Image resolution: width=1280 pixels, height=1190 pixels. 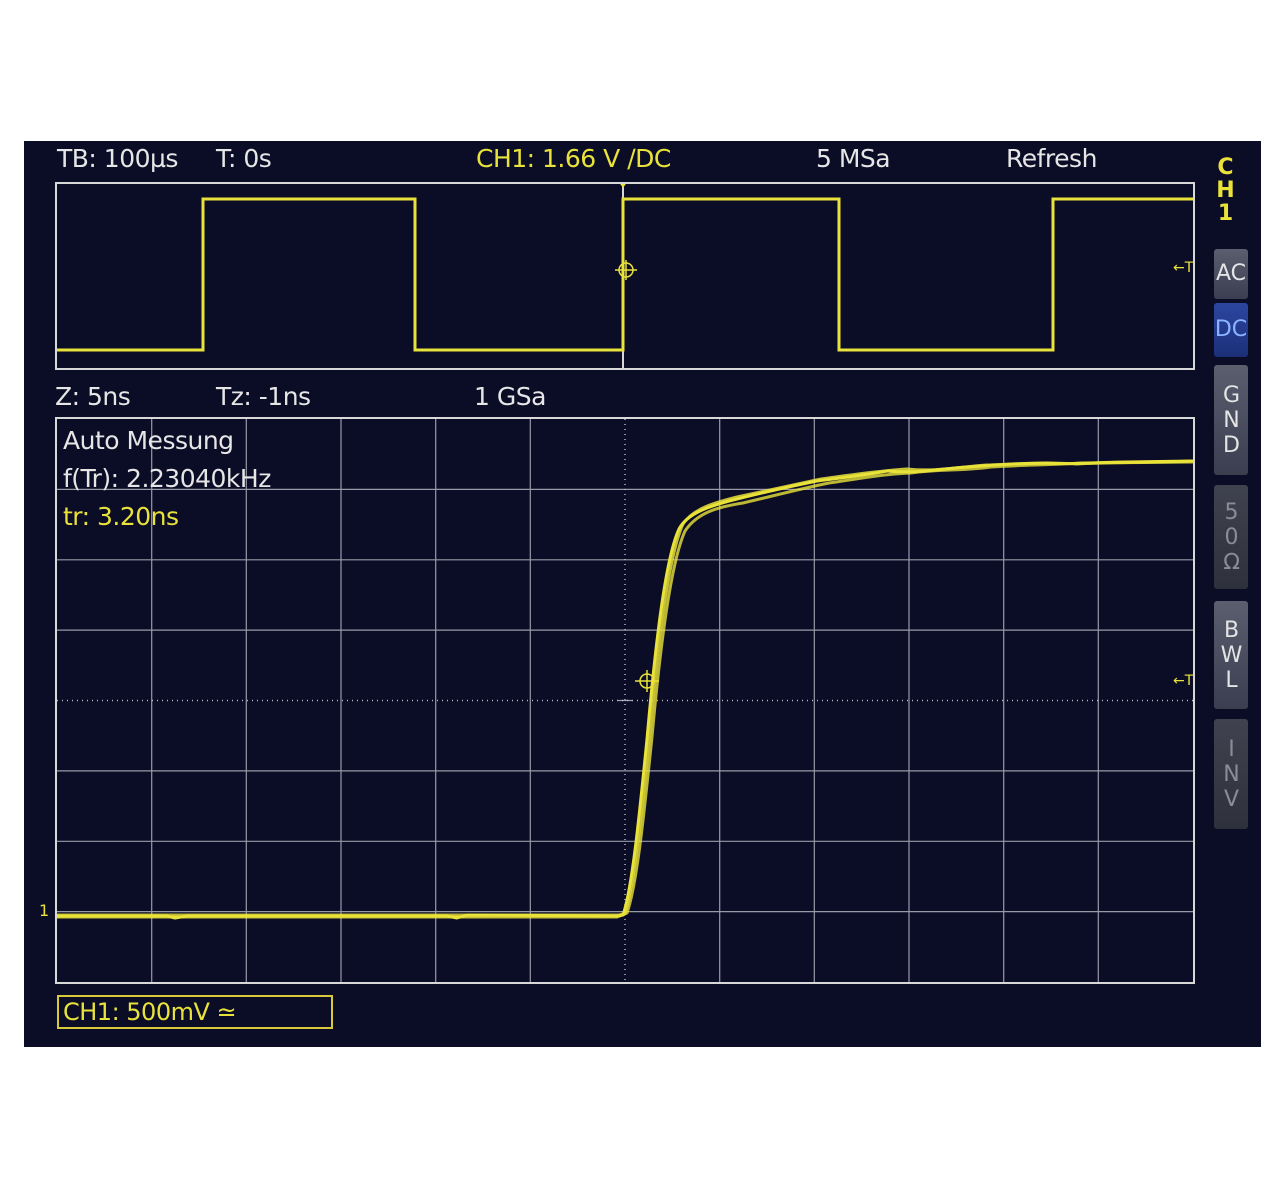 I want to click on side-softkey-menu: CH1 AC DC GND 50Ω BWL INV, so click(x=1231, y=505).